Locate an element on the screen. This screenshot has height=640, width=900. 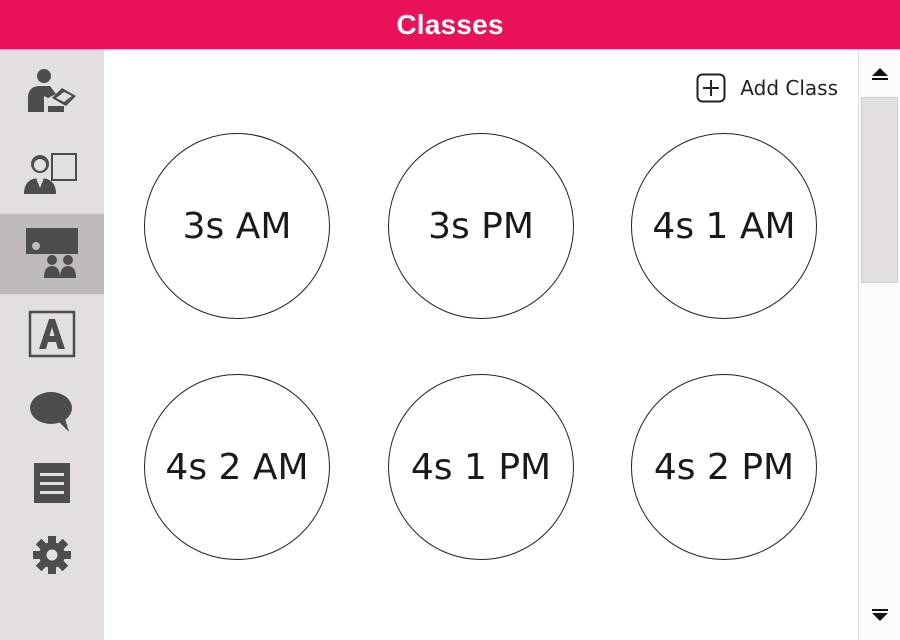
add-class-label: Add Class is located at coordinates (789, 88).